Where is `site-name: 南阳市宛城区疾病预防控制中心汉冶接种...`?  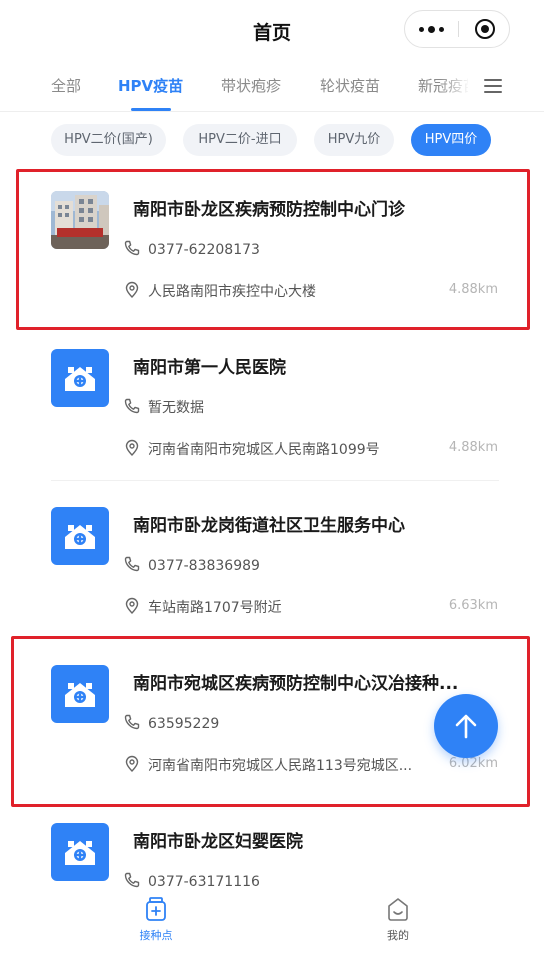 site-name: 南阳市宛城区疾病预防控制中心汉冶接种... is located at coordinates (296, 684).